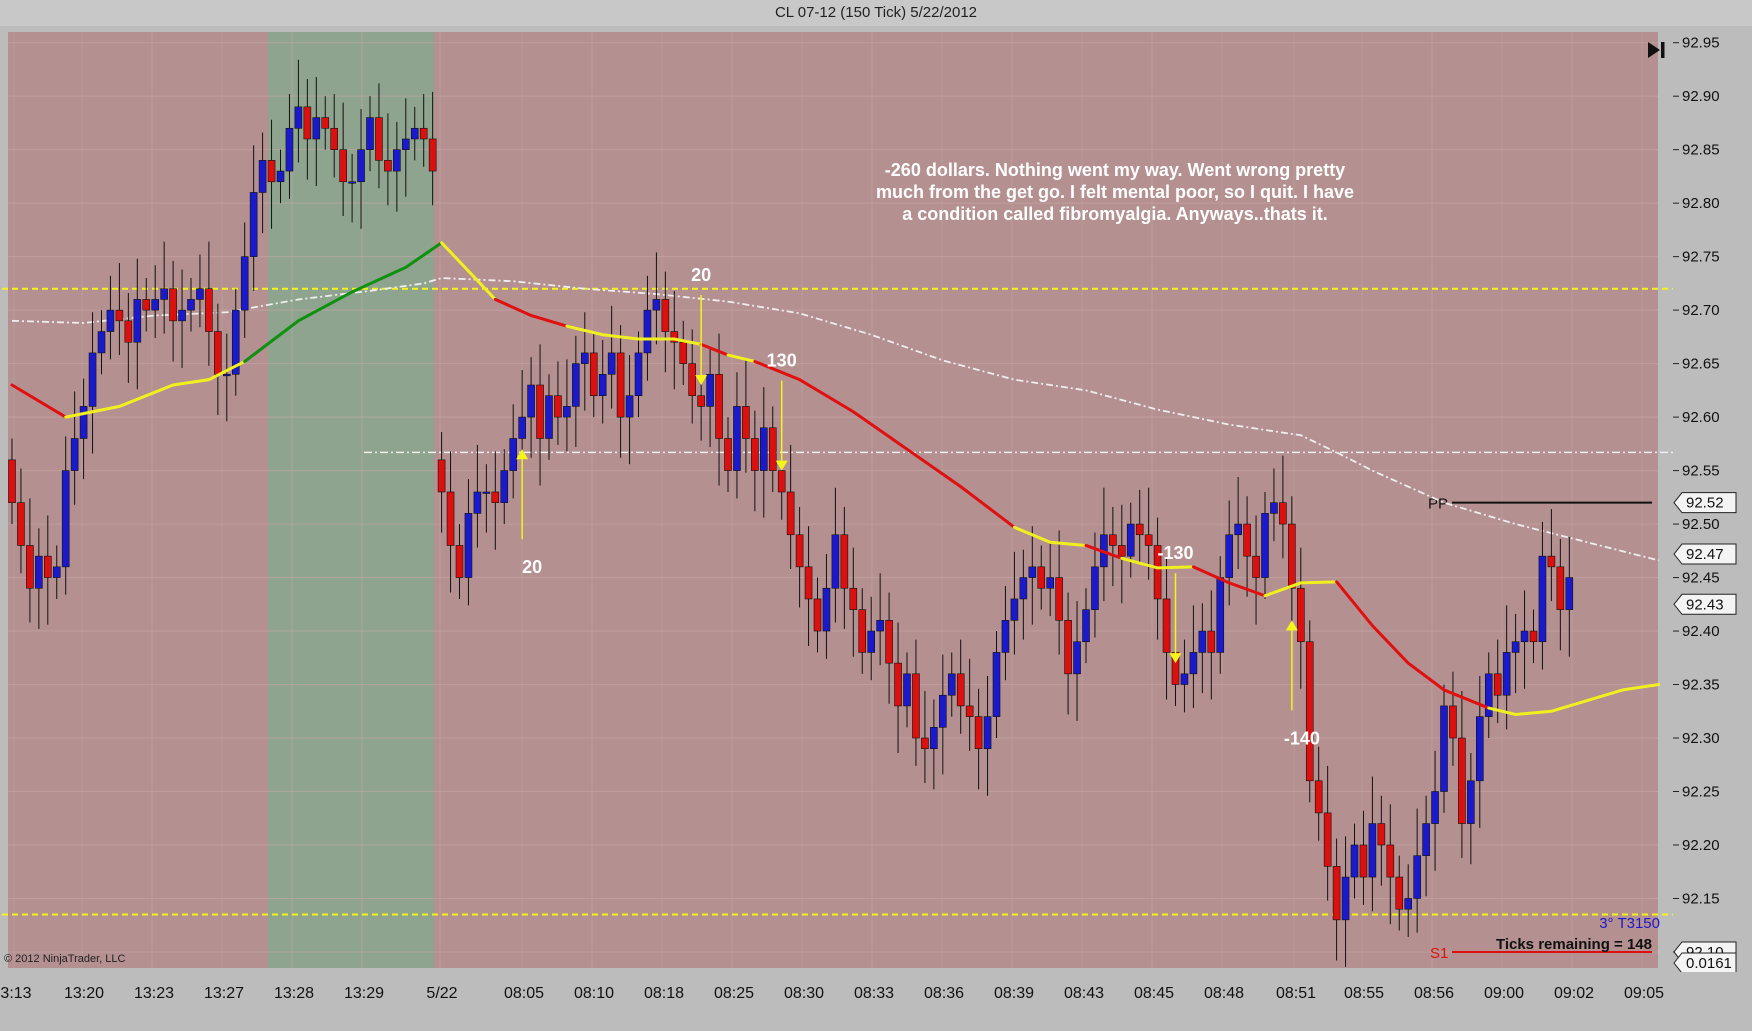  I want to click on pp-label: PP, so click(1438, 504).